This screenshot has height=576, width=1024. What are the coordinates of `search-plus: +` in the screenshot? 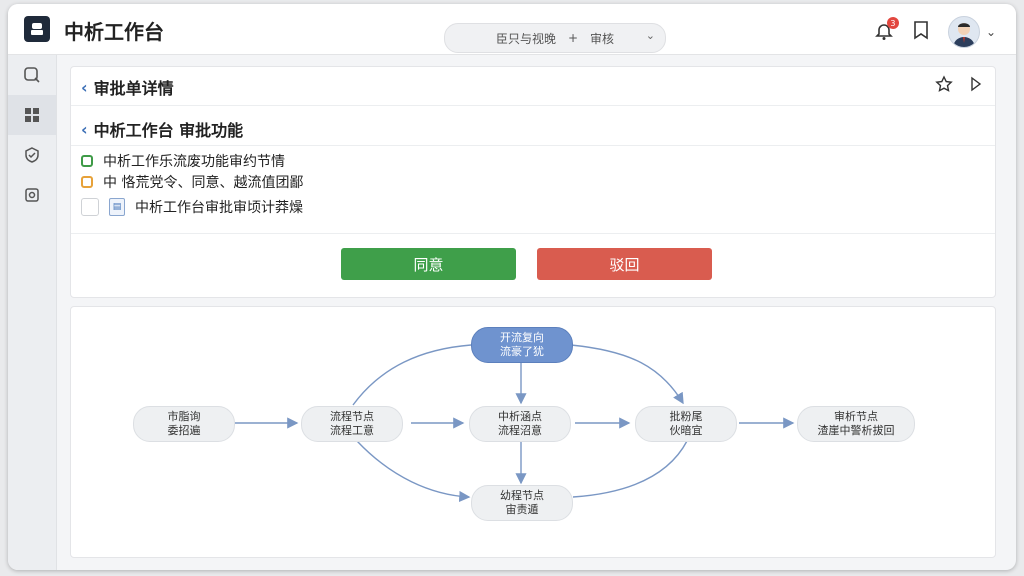 It's located at (573, 38).